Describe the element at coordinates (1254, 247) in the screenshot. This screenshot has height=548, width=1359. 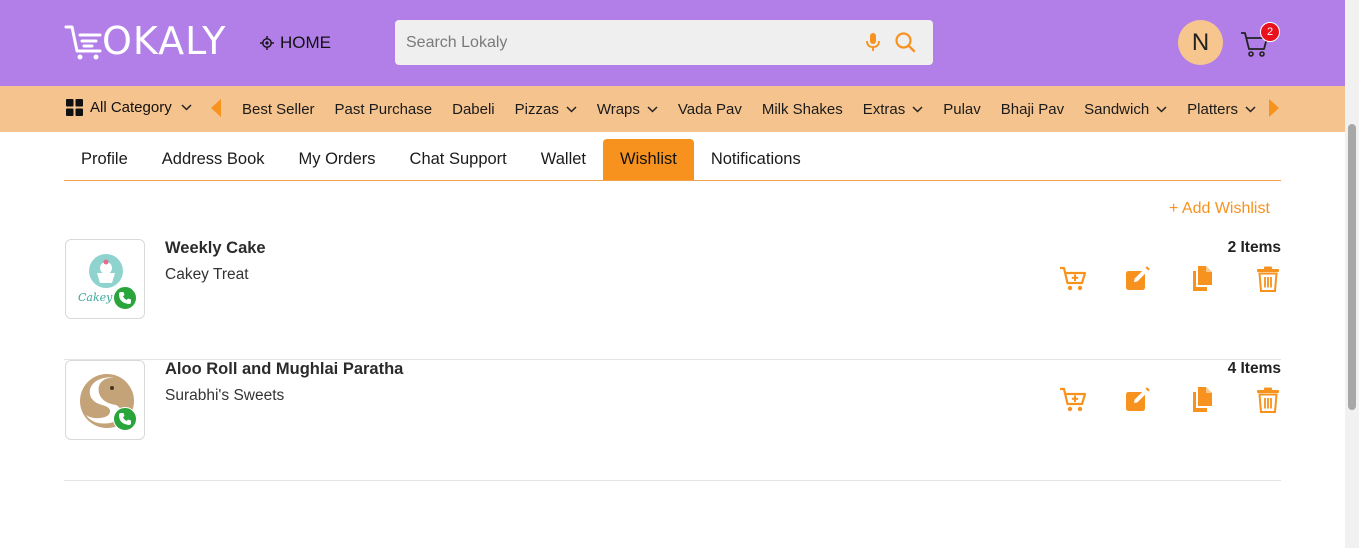
I see `item-count: 2 Items` at that location.